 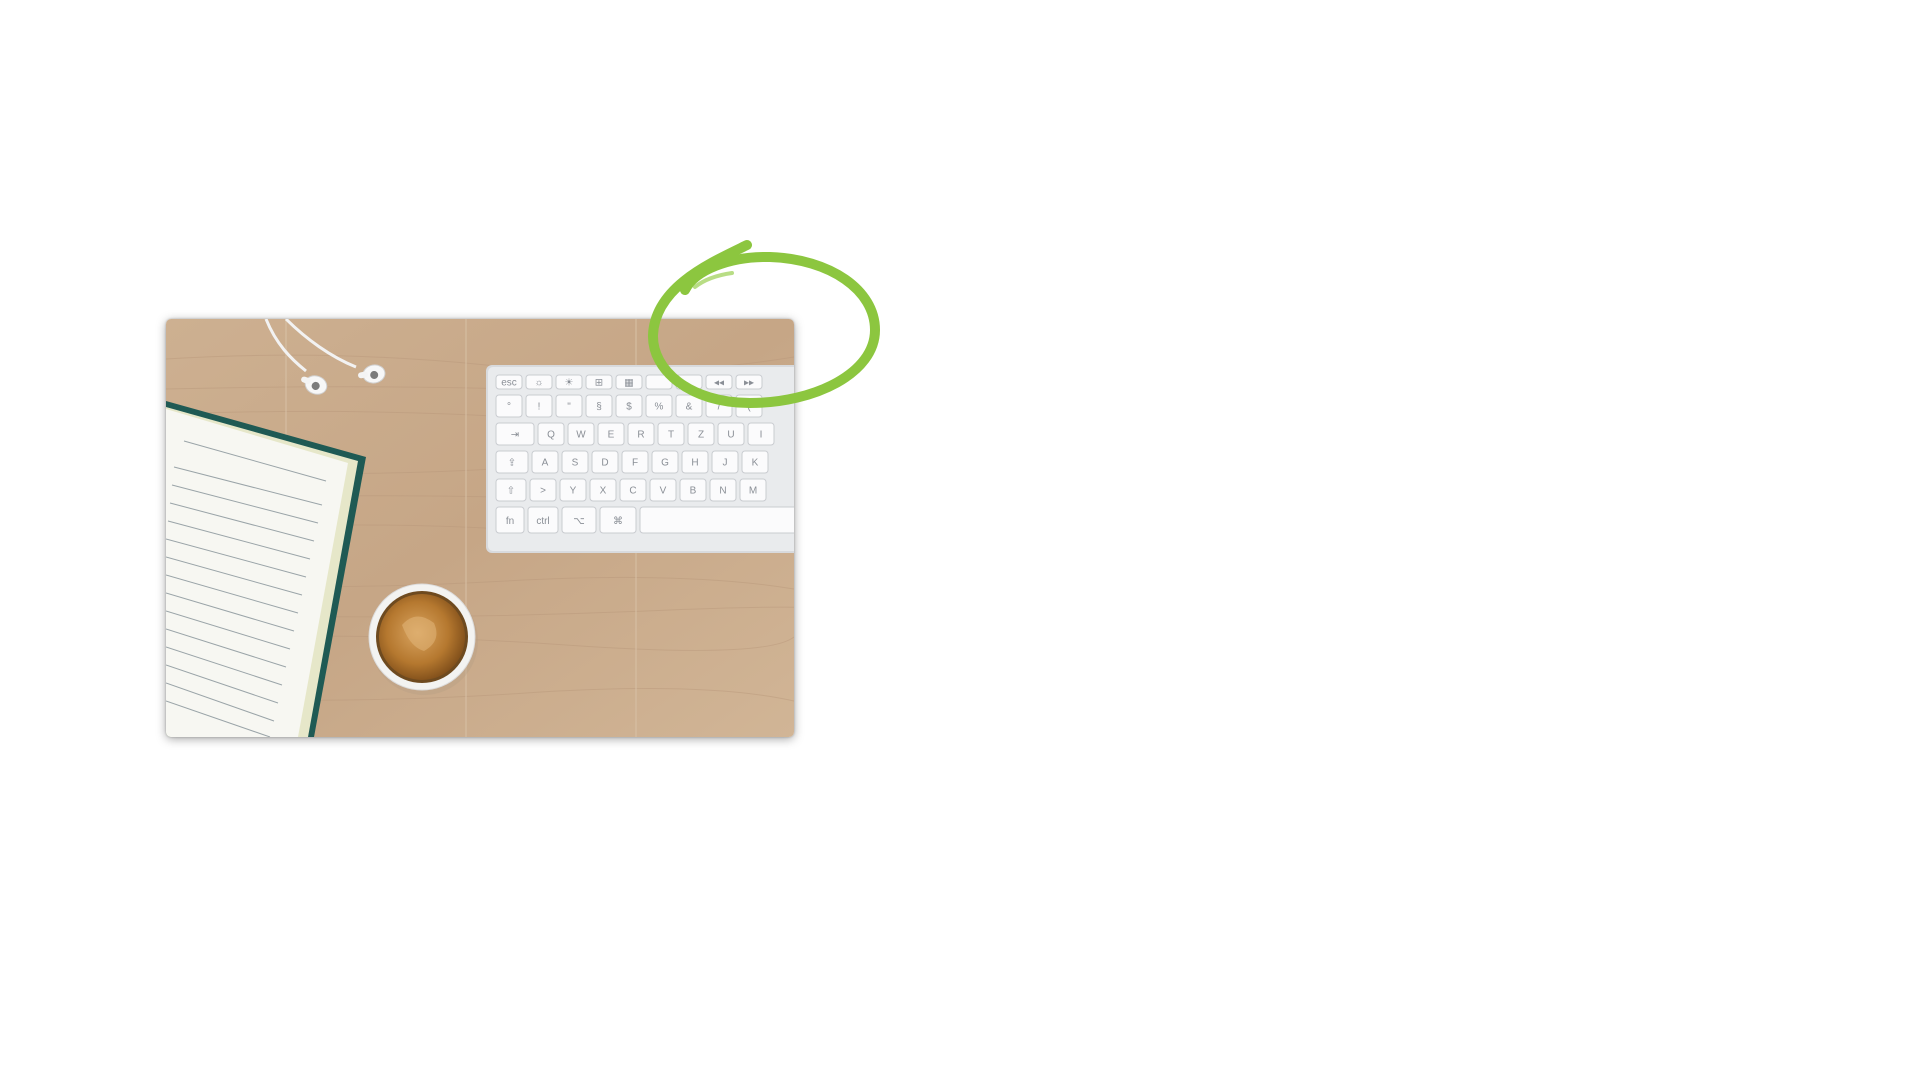 I want to click on keyboard-key-label: B, so click(x=693, y=491).